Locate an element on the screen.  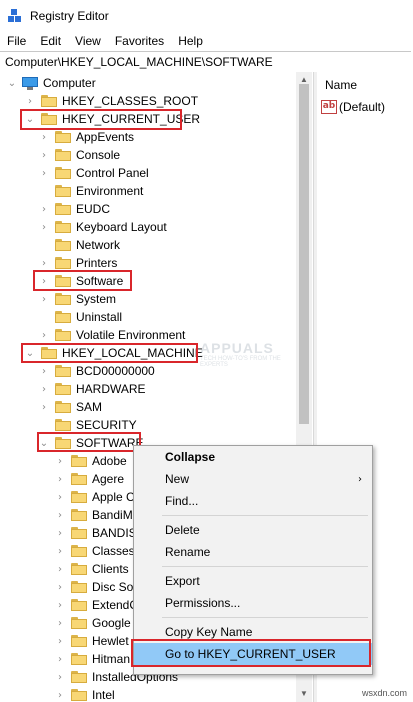
tree-node-google: › Google is located at coordinates (92, 623).